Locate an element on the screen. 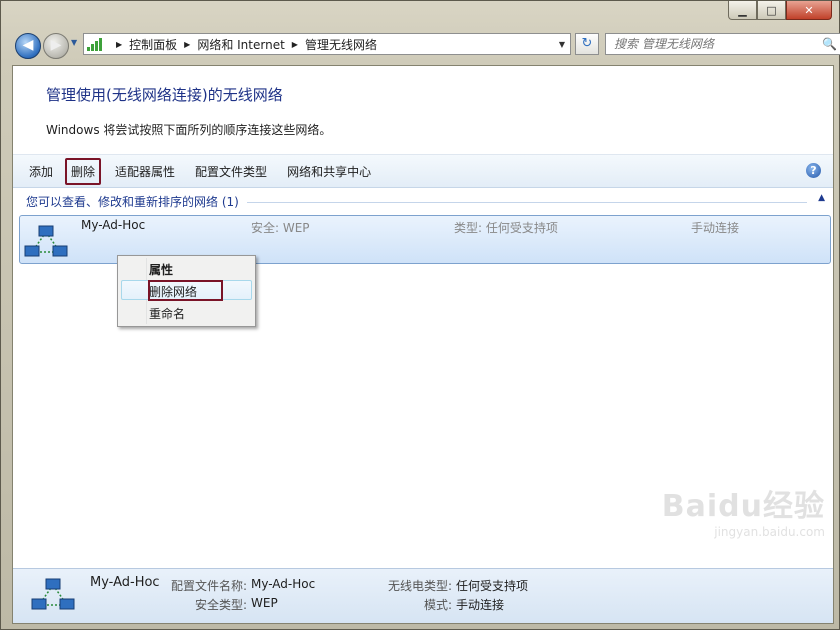  group-divider is located at coordinates (527, 202).